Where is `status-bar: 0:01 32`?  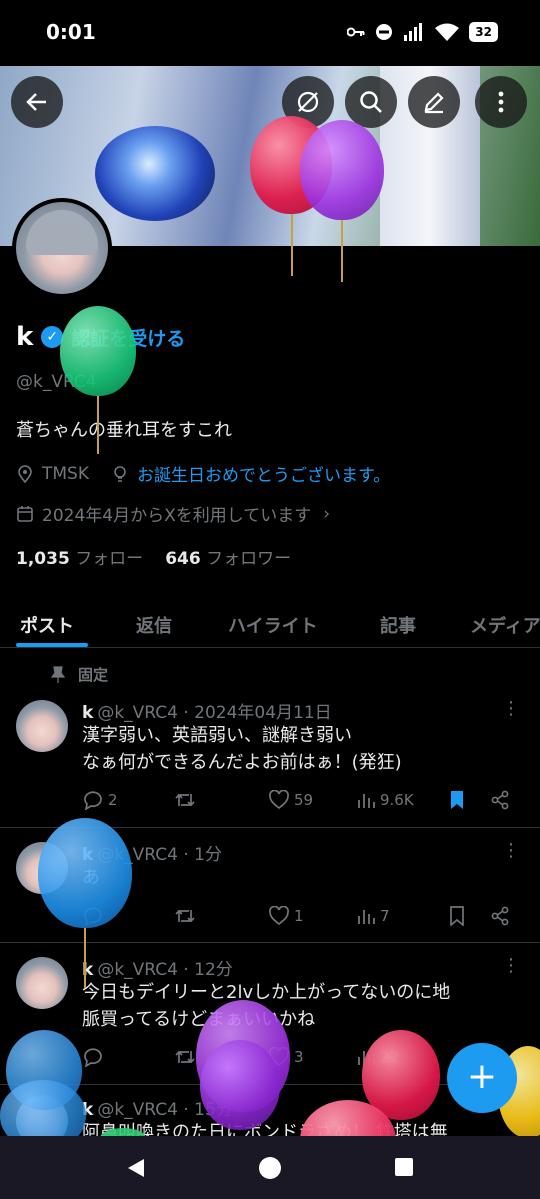
status-bar: 0:01 32 is located at coordinates (270, 33).